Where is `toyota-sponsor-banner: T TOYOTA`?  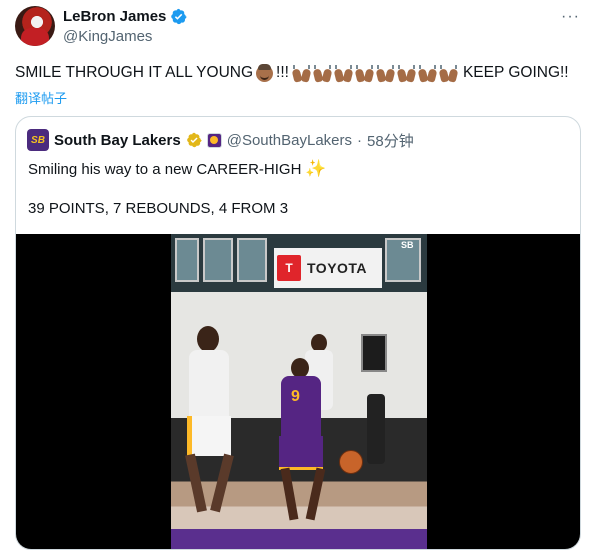 toyota-sponsor-banner: T TOYOTA is located at coordinates (328, 268).